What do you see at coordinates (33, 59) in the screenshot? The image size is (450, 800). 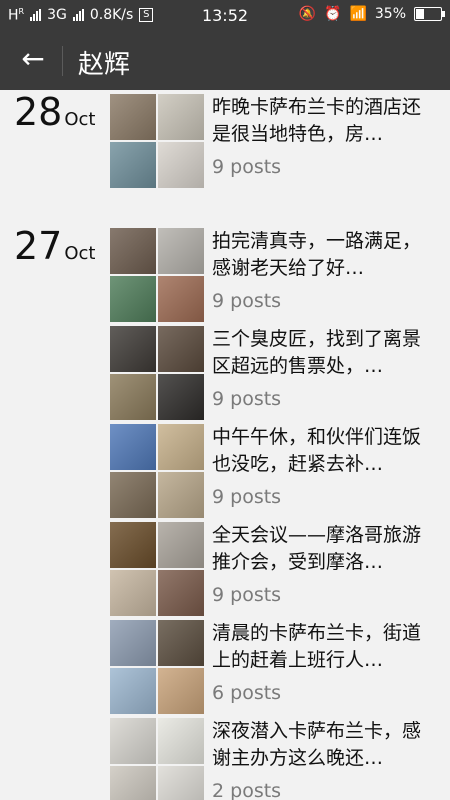 I see `arrow-left-icon: ←` at bounding box center [33, 59].